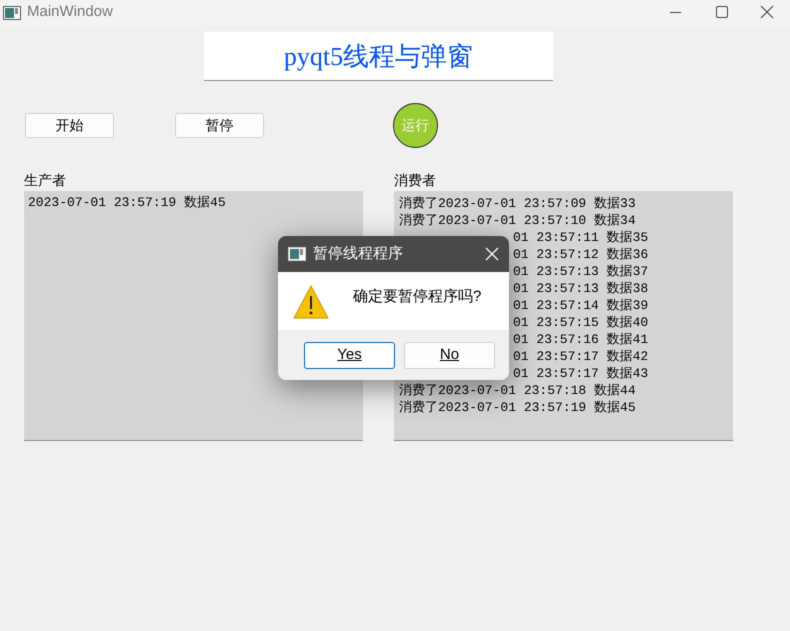 The width and height of the screenshot is (790, 631). I want to click on log-line: 01 23:57:16 数据41, so click(580, 339).